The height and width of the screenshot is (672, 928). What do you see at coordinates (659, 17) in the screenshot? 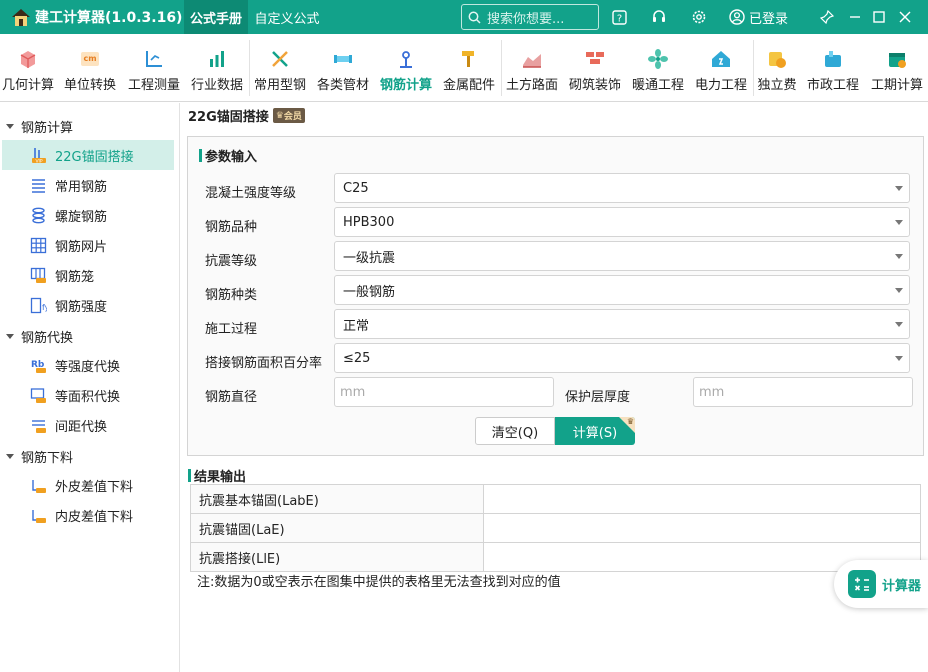
I see `headset-icon` at bounding box center [659, 17].